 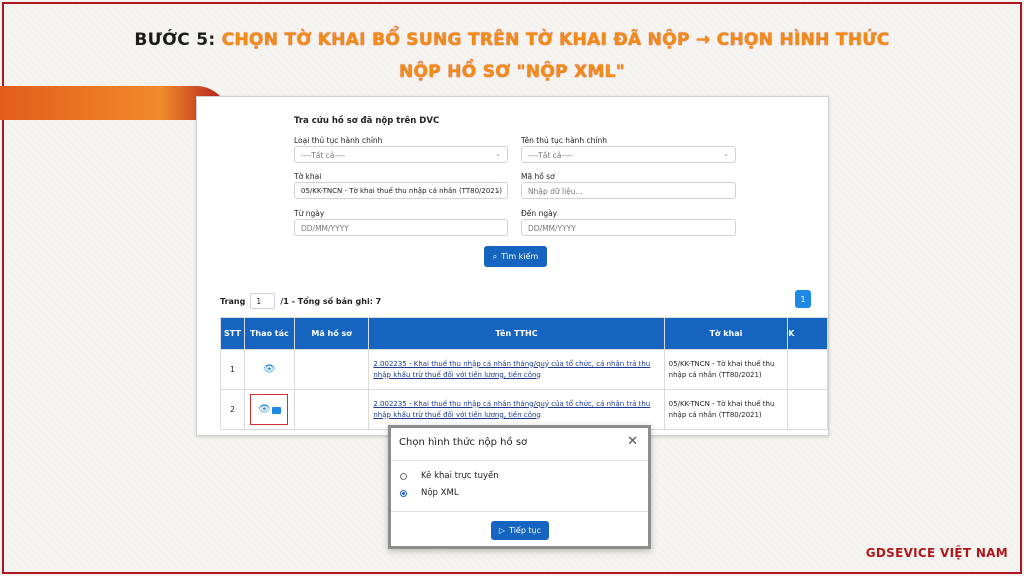 I want to click on col-k: K, so click(x=807, y=333).